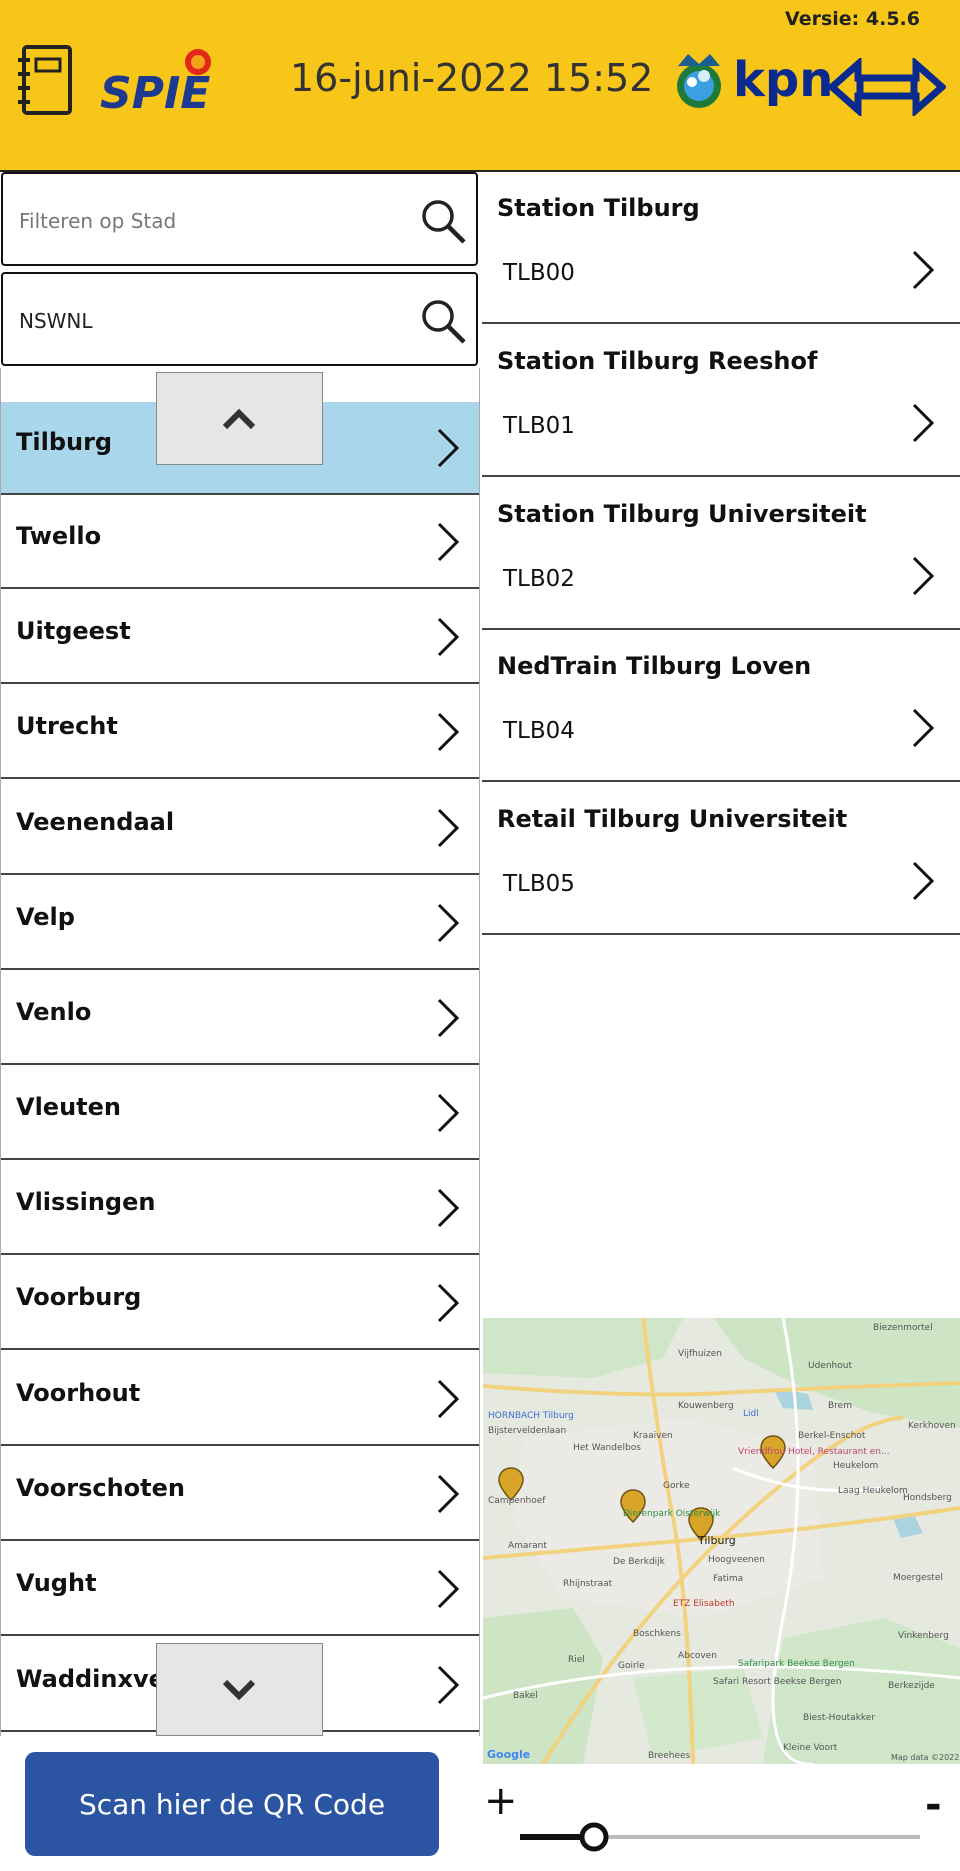  Describe the element at coordinates (240, 1494) in the screenshot. I see `city-item-voorschoten: Voorschoten` at that location.